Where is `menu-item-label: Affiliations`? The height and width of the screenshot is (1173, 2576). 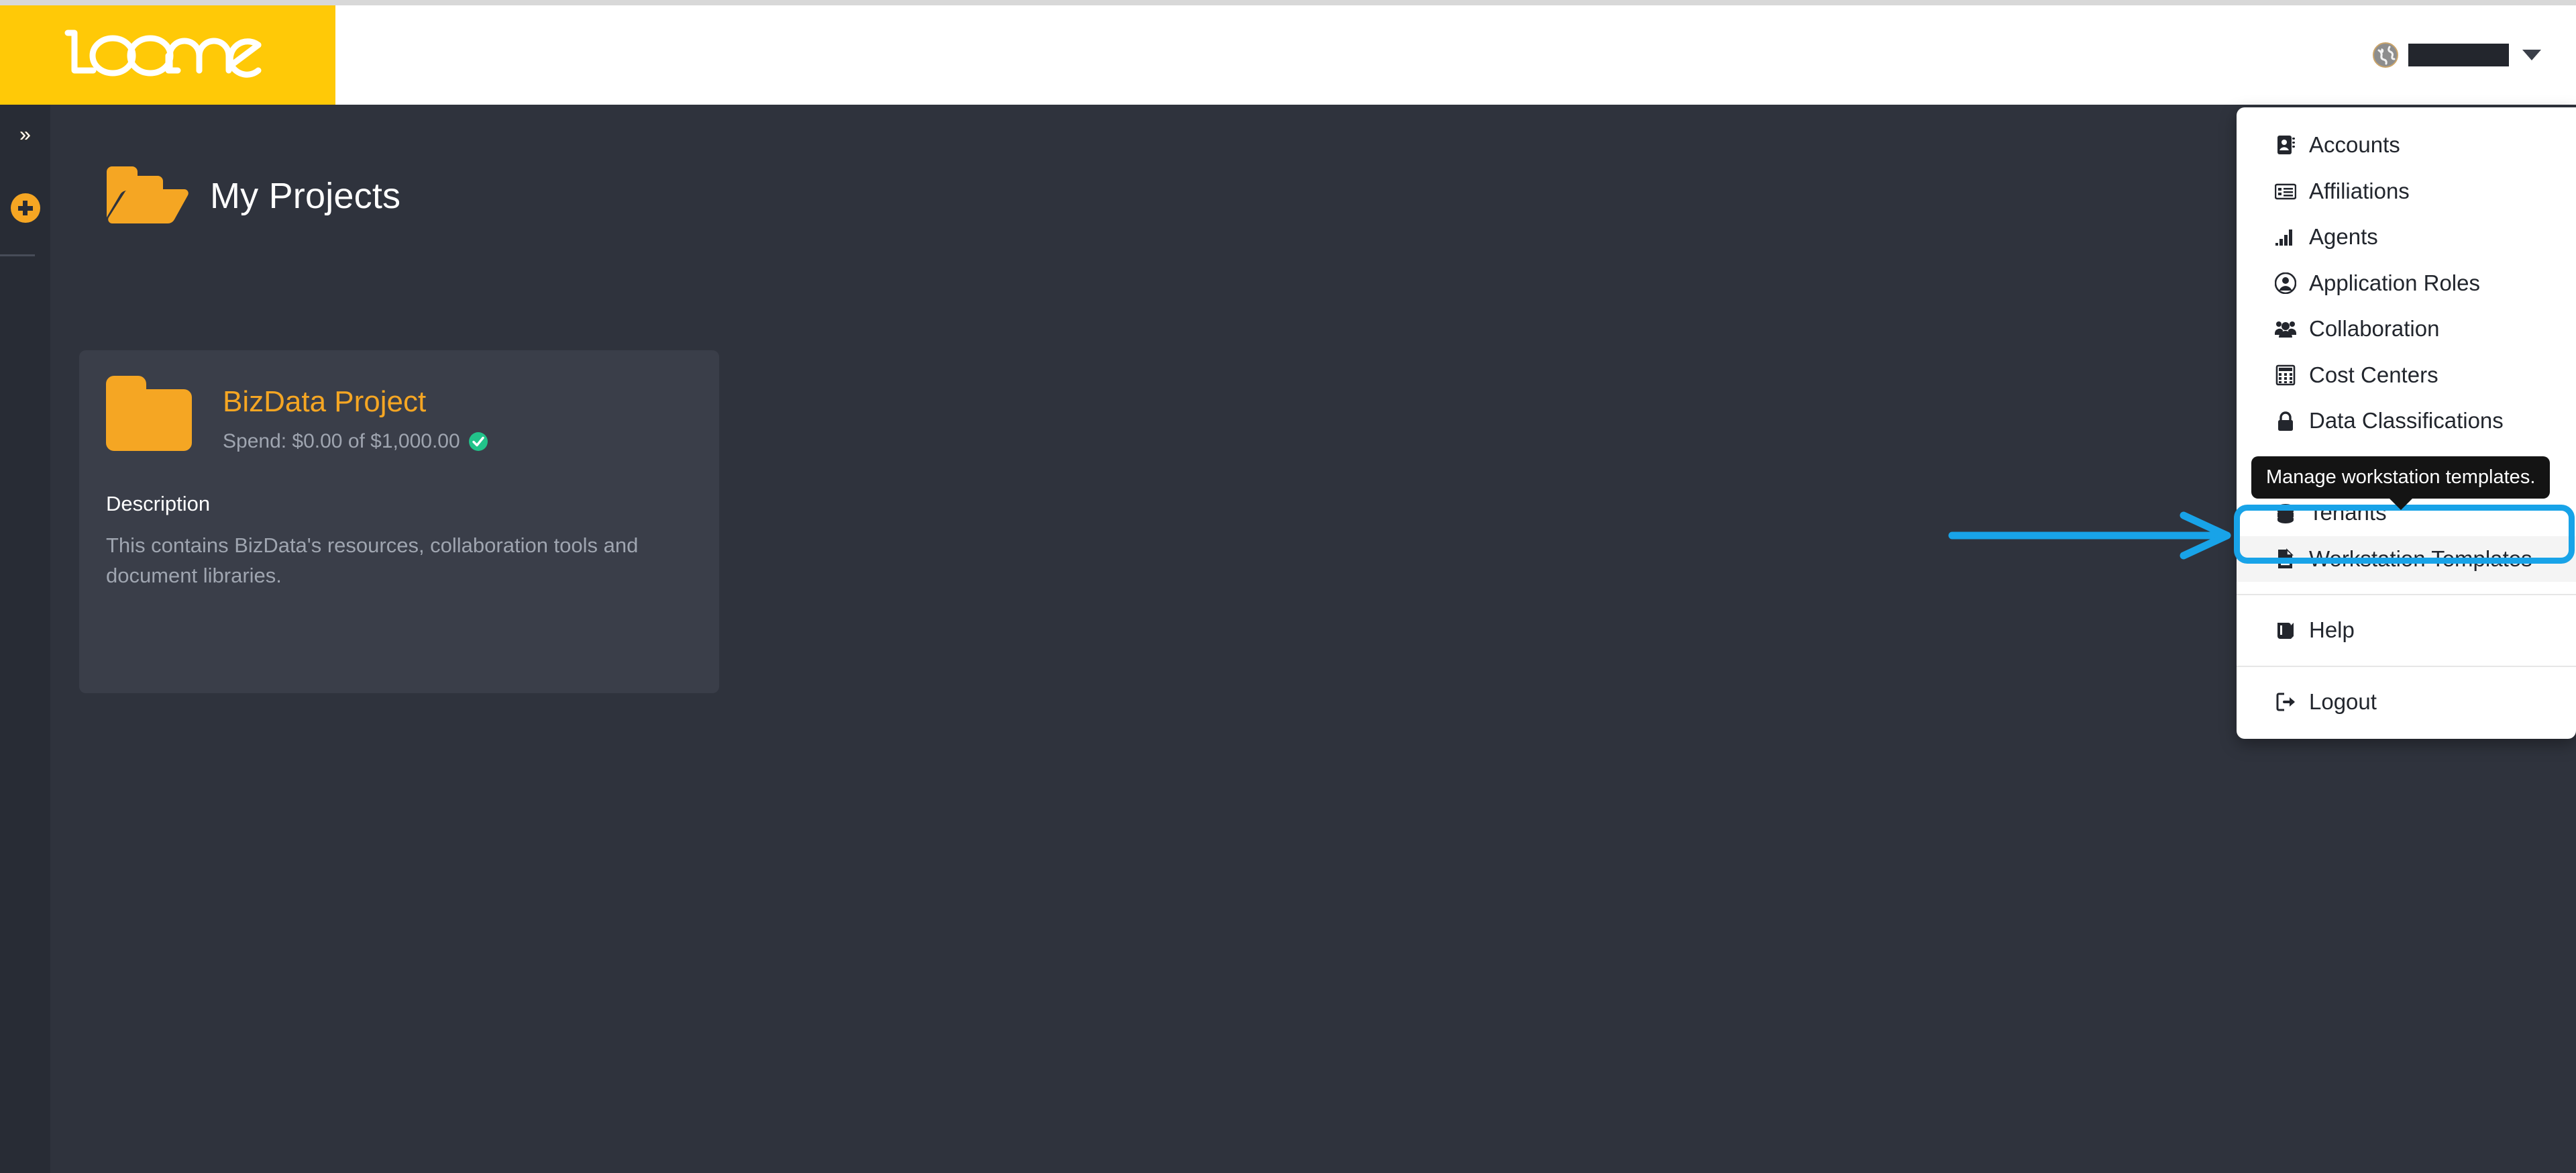
menu-item-label: Affiliations is located at coordinates (2359, 190).